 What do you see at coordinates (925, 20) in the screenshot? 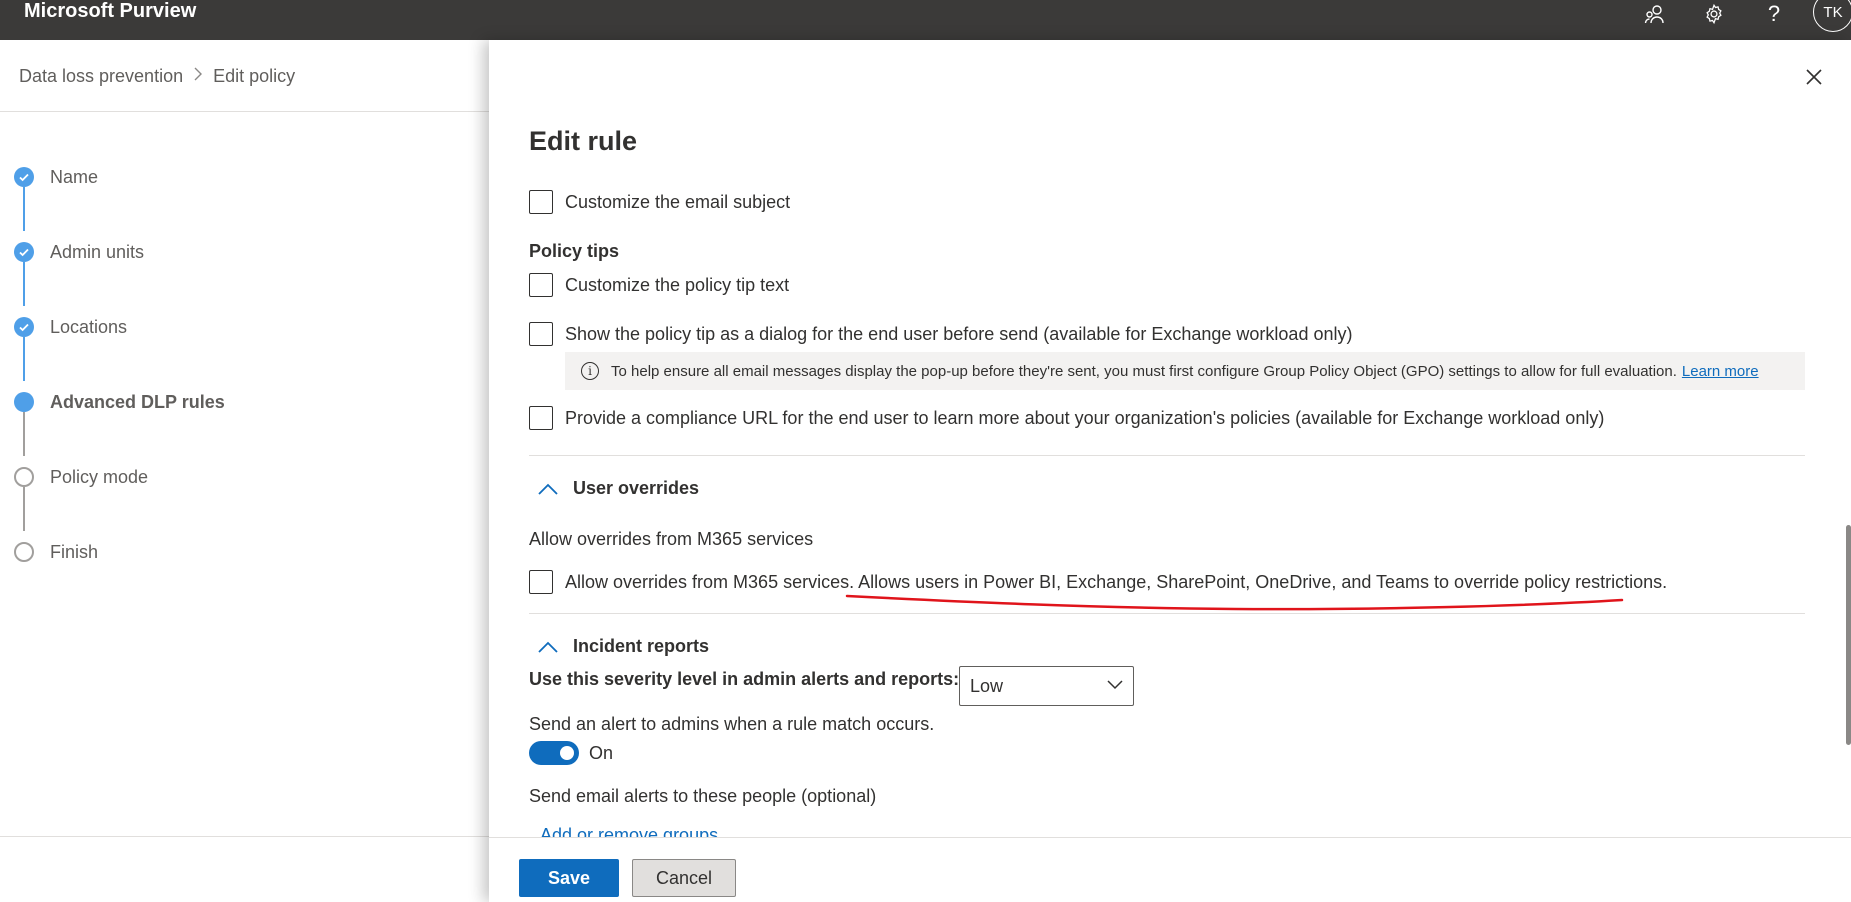
I see `top-bar: Microsoft Purview ? TK` at bounding box center [925, 20].